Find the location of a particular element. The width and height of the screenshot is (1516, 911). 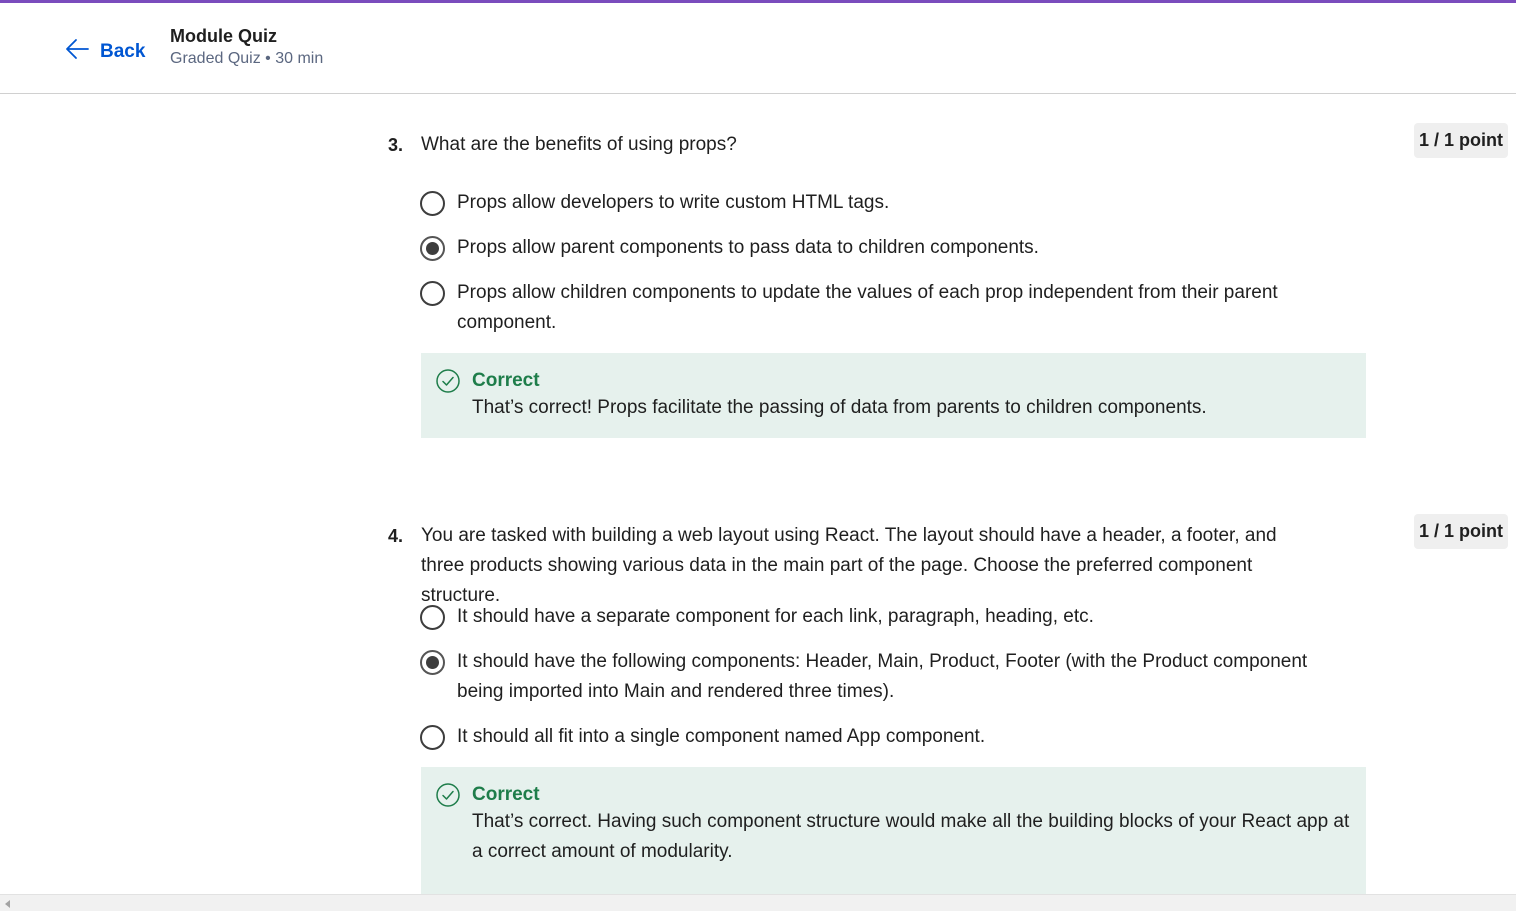

quiz-header: Back Module Quiz Graded Quiz • 30 min is located at coordinates (758, 48).